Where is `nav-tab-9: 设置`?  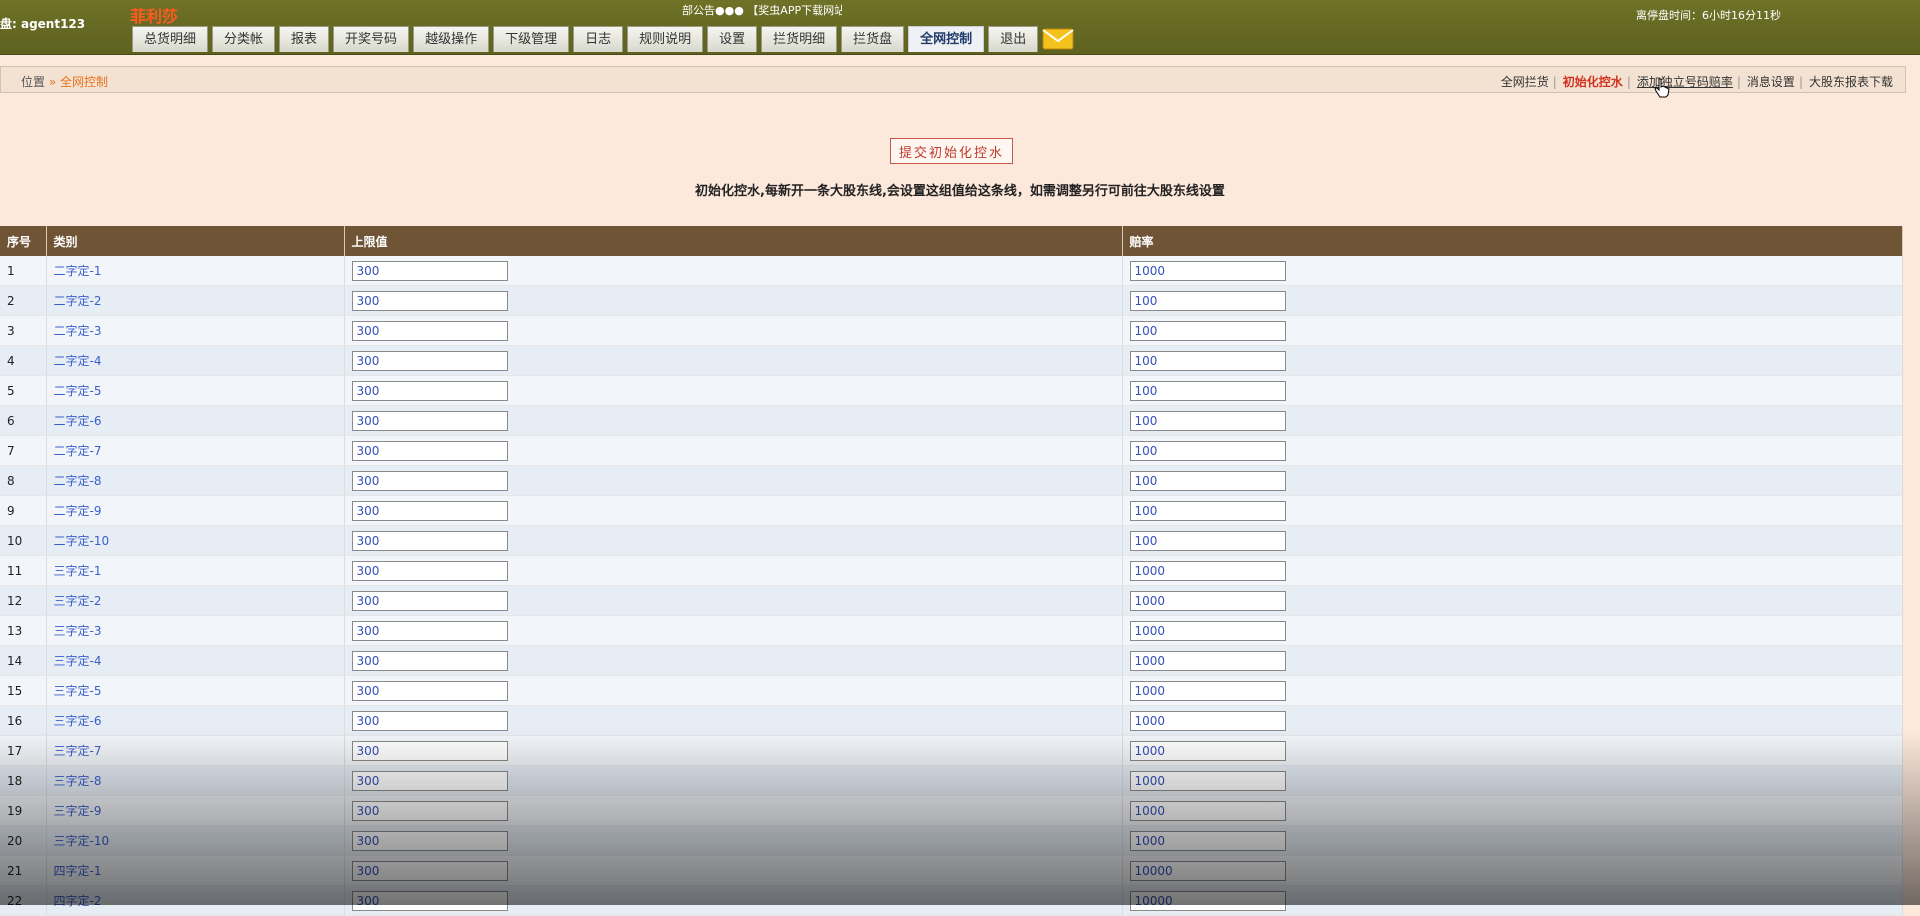
nav-tab-9: 设置 is located at coordinates (732, 39).